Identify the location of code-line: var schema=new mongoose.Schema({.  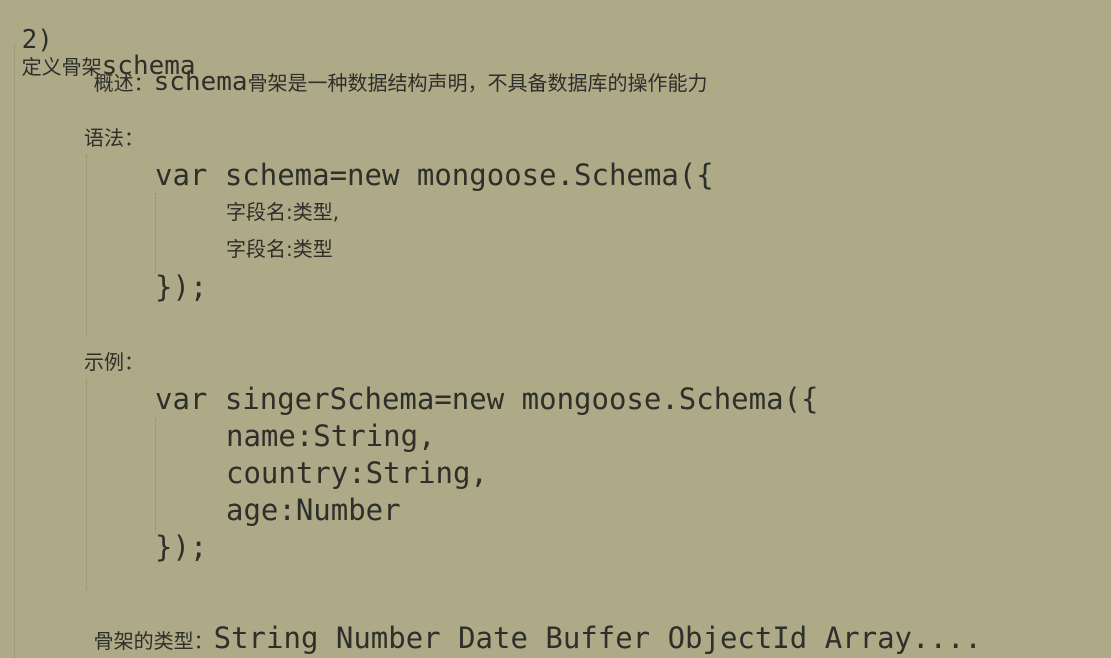
(434, 175).